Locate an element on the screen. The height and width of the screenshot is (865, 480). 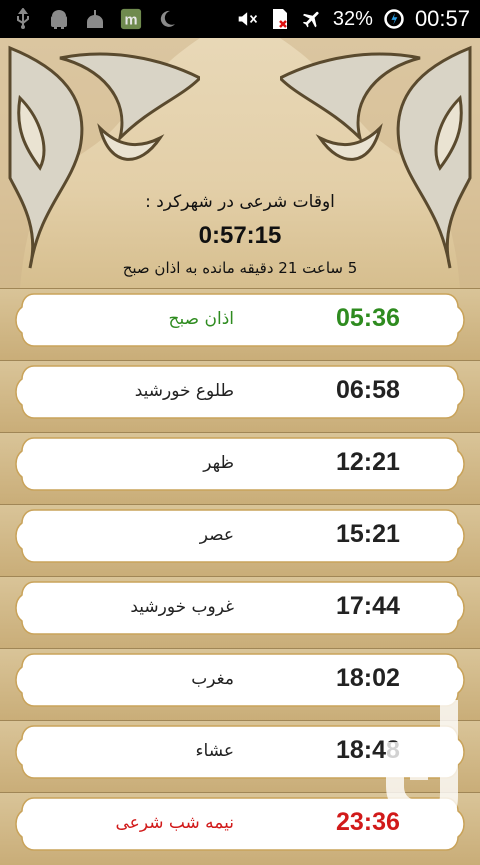
no-sim-icon is located at coordinates (280, 19).